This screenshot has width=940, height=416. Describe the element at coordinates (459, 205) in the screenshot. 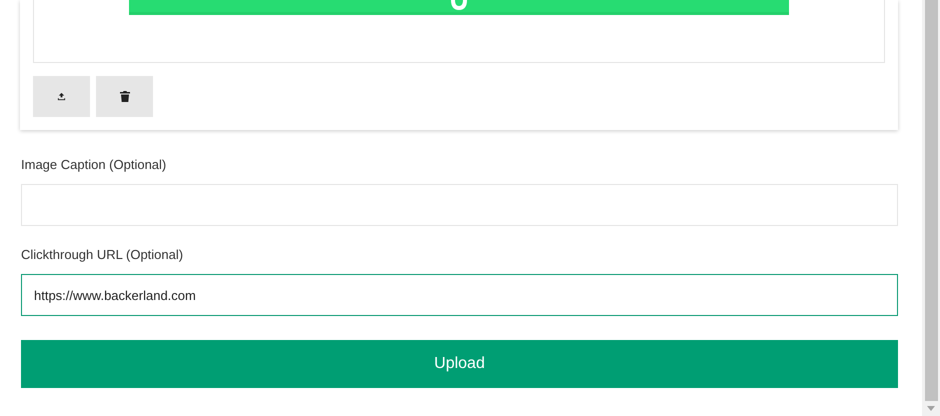

I see `input-field` at that location.